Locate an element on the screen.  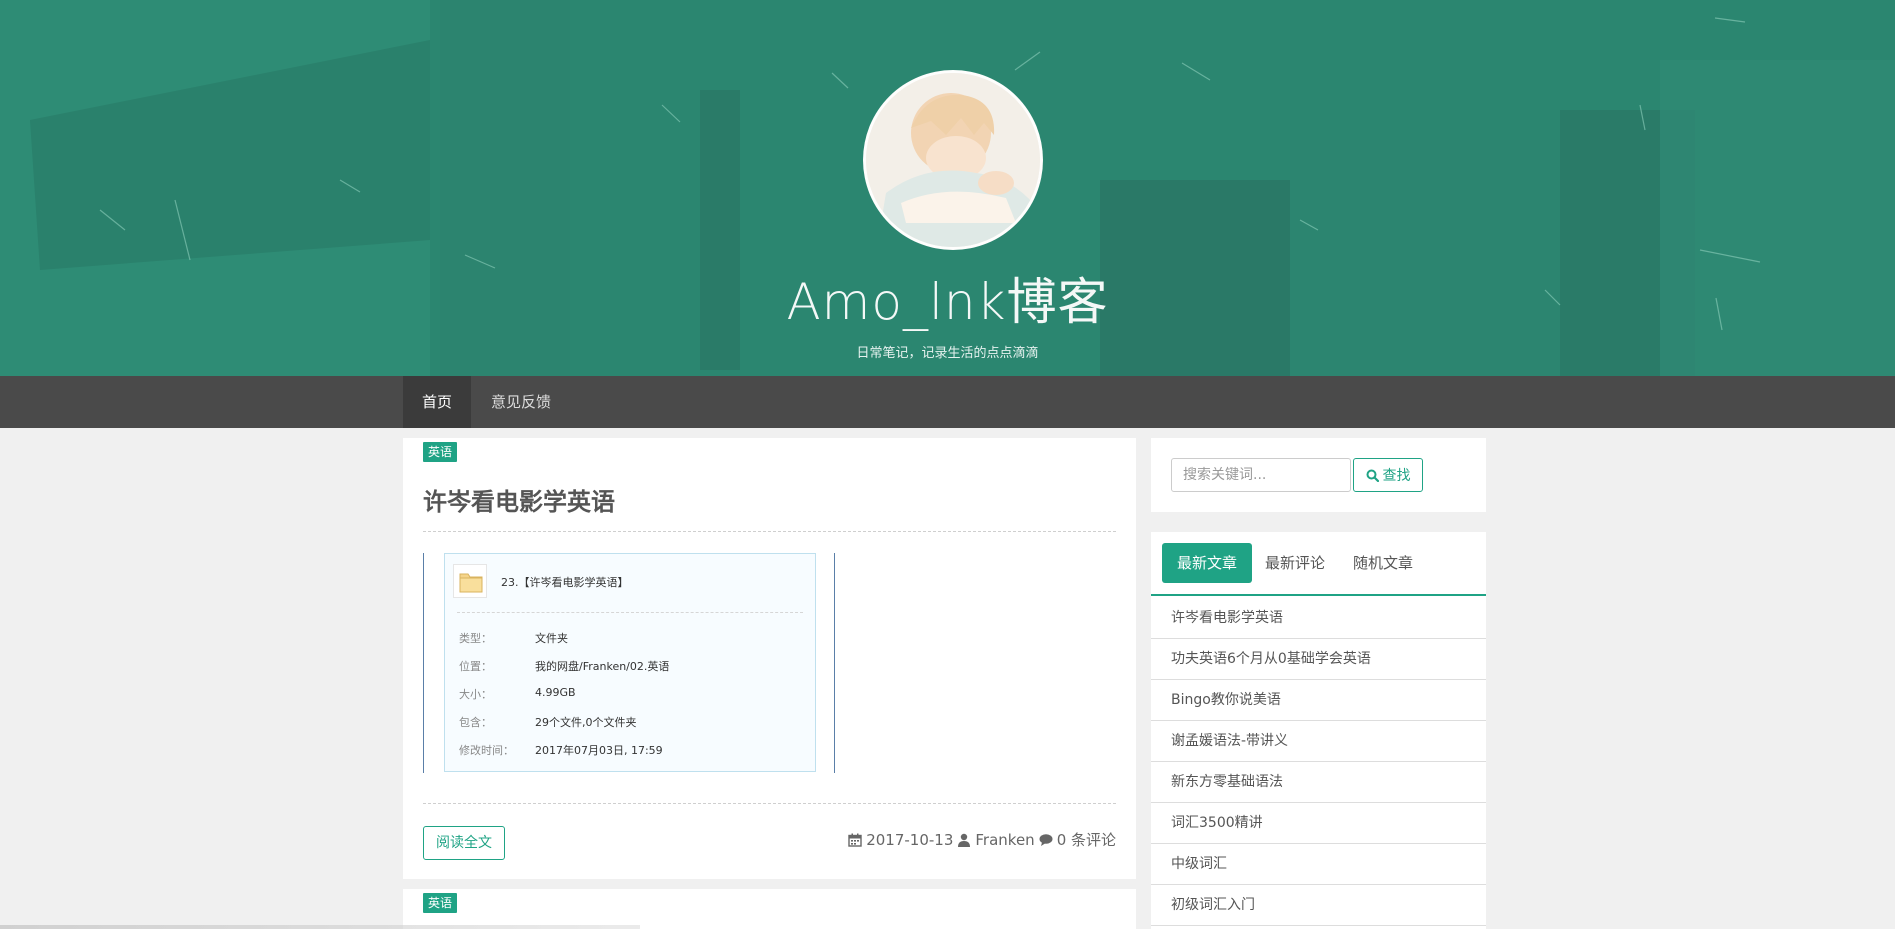
share-key-type: 类型： is located at coordinates (475, 638).